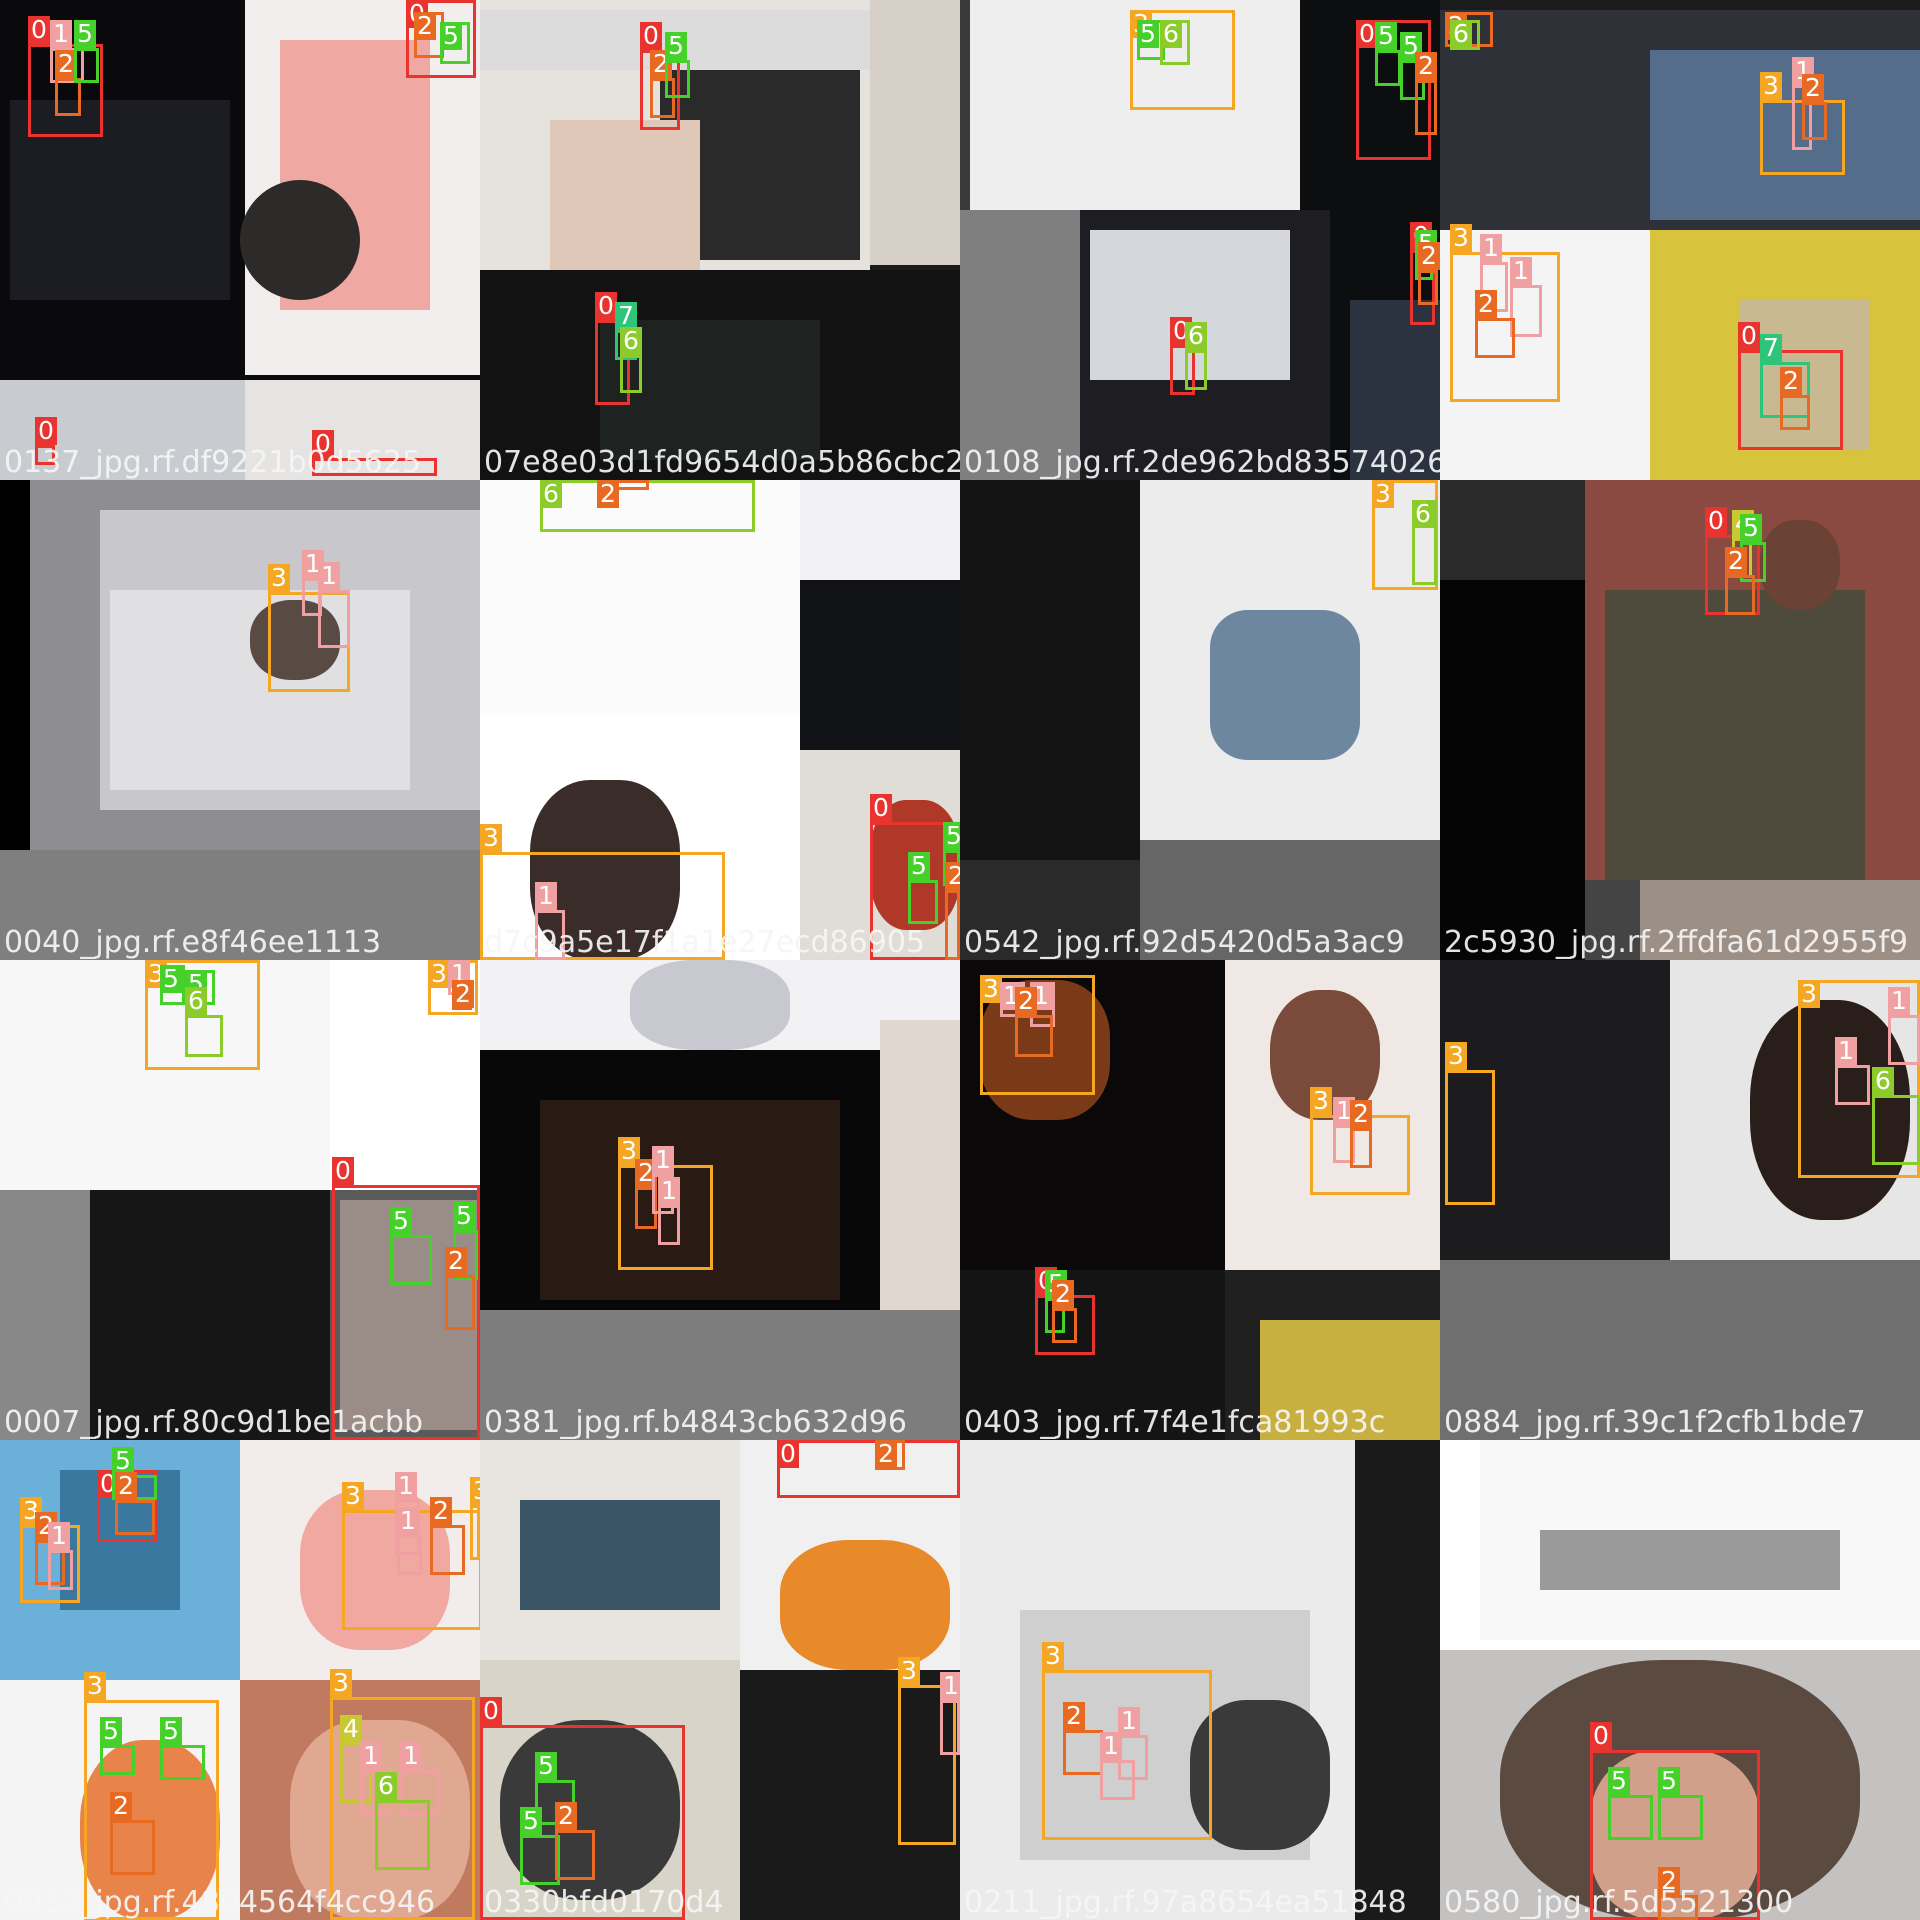 Image resolution: width=1920 pixels, height=1920 pixels. What do you see at coordinates (1200, 720) in the screenshot?
I see `mosaic-tile: 3 6 0542_jpg.rf.92d5420d5a3ac9` at bounding box center [1200, 720].